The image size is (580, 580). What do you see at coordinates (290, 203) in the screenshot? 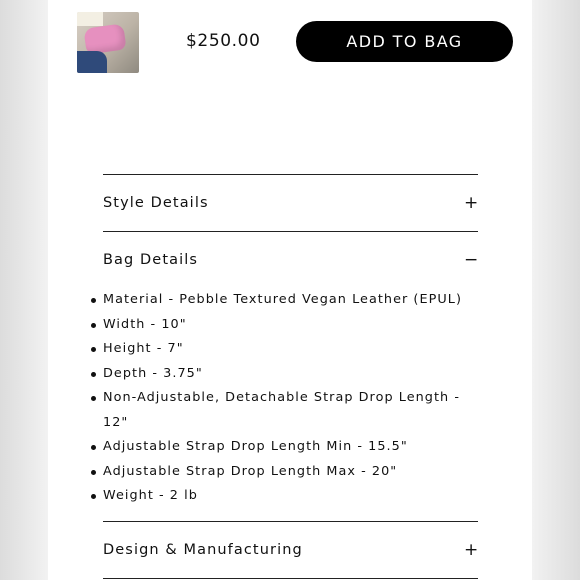
I see `accordion-header-style-details: Style Details +` at bounding box center [290, 203].